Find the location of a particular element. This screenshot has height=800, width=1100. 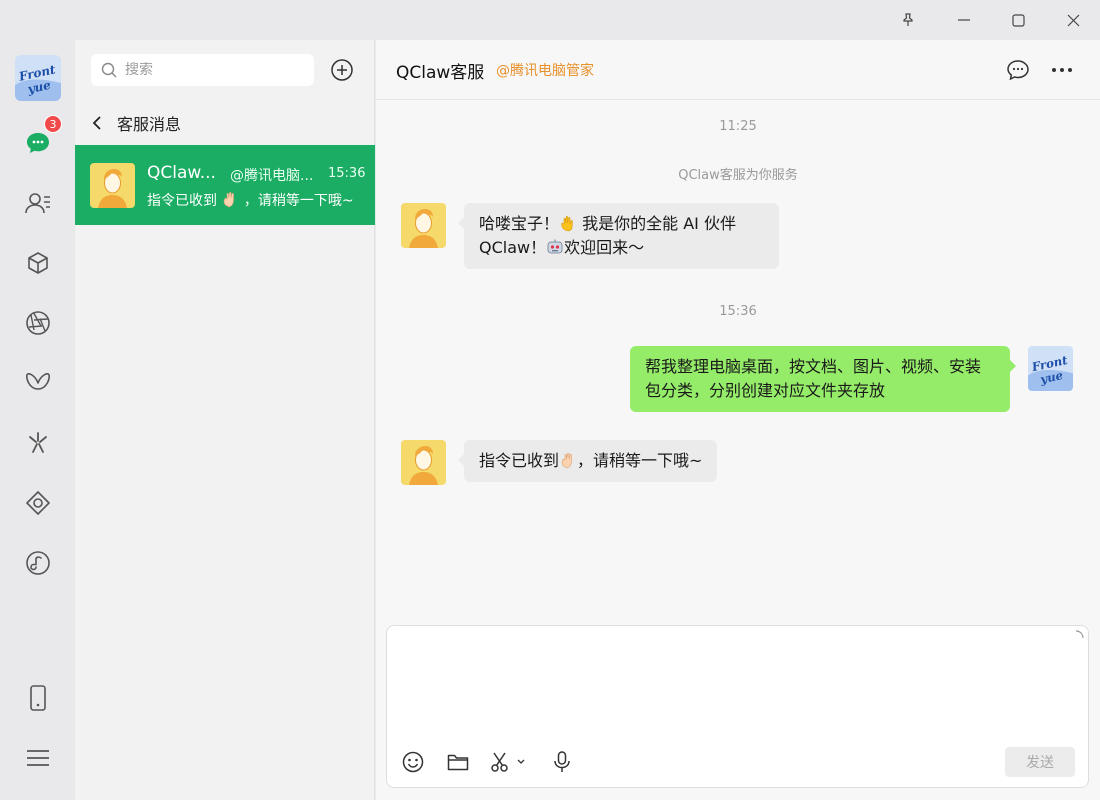

chevron-down-icon is located at coordinates (521, 761).